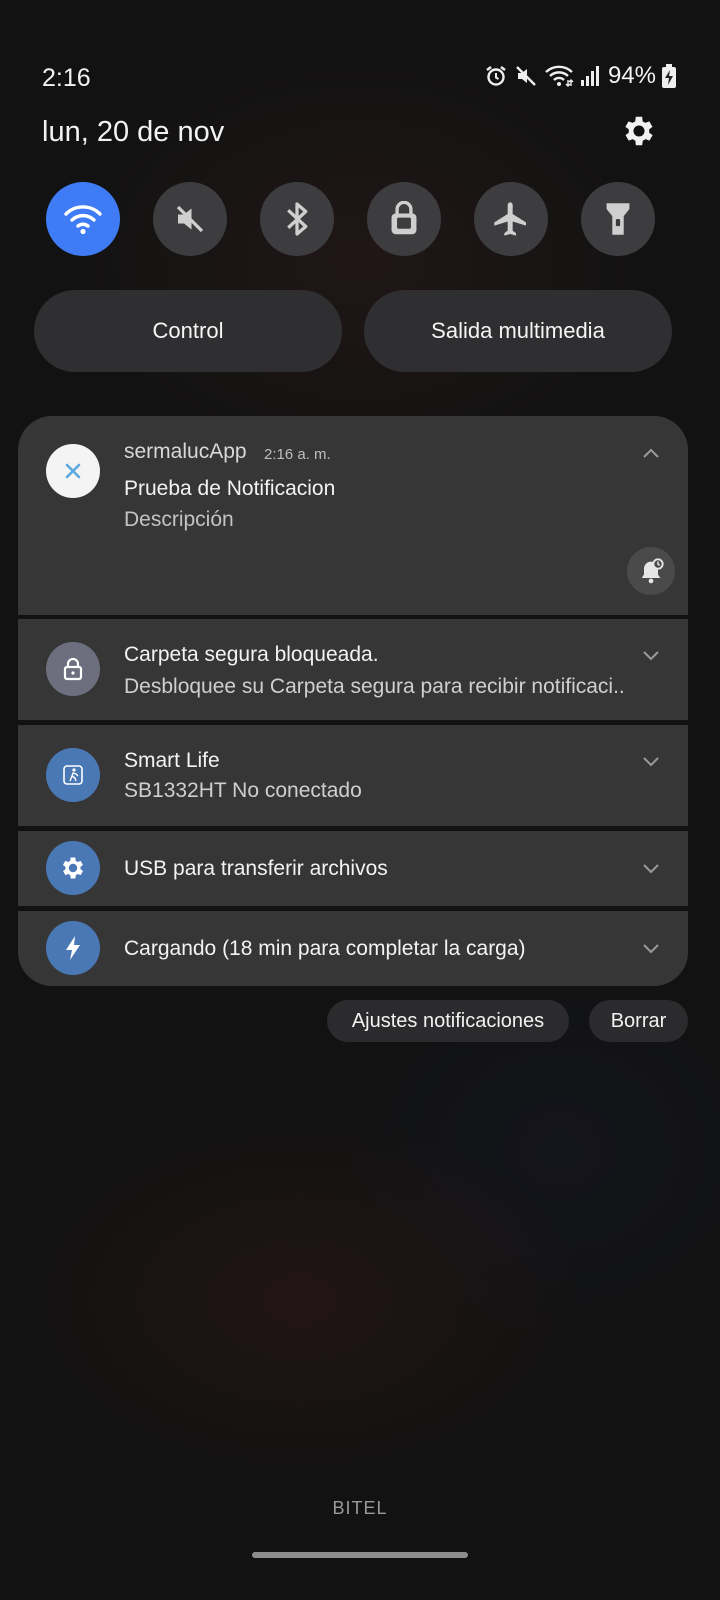 The image size is (720, 1600). Describe the element at coordinates (251, 654) in the screenshot. I see `notification-title: Carpeta segura bloqueada.` at that location.